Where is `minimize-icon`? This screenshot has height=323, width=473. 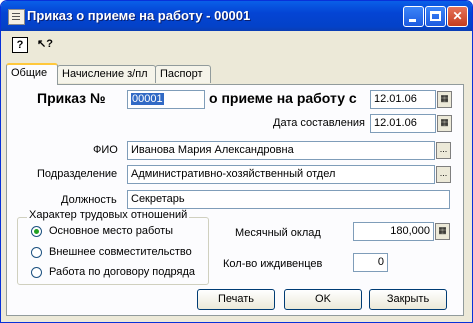
minimize-icon is located at coordinates (412, 20).